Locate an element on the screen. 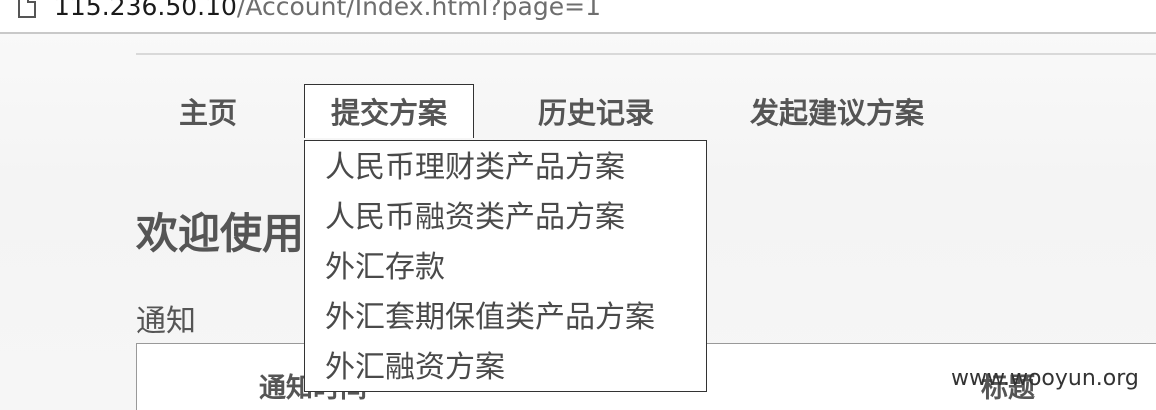  url-text: 115.236.50.10/Account/Index.html?page=1 is located at coordinates (327, 10).